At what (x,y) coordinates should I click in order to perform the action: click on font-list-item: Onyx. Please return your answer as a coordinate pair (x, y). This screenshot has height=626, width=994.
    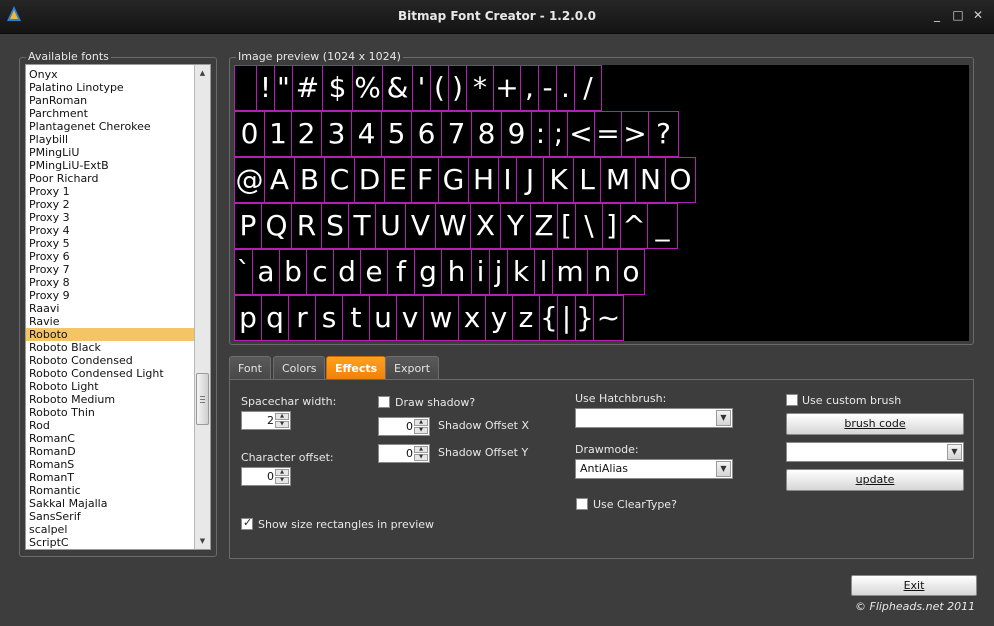
    Looking at the image, I should click on (110, 74).